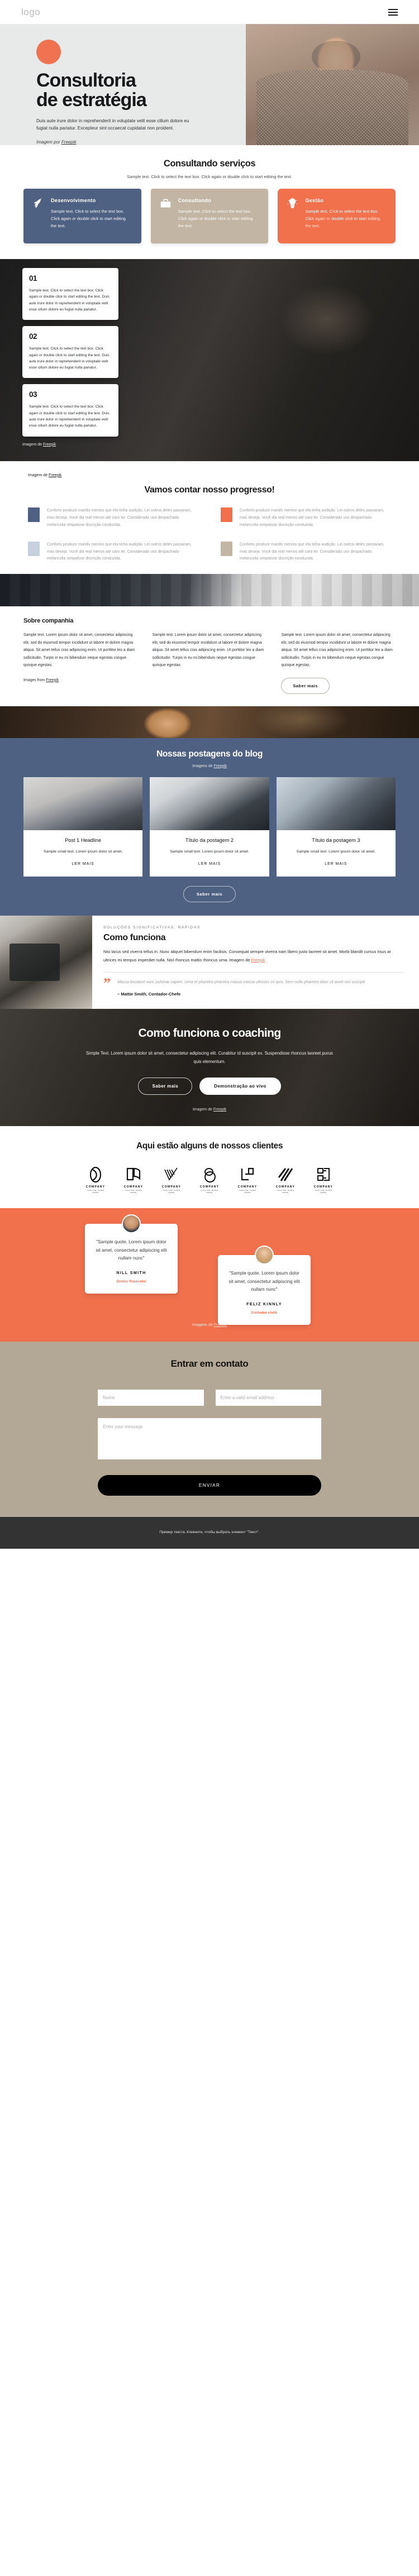 Image resolution: width=419 pixels, height=2576 pixels. I want to click on service-card-title: Desenvolvimento, so click(73, 200).